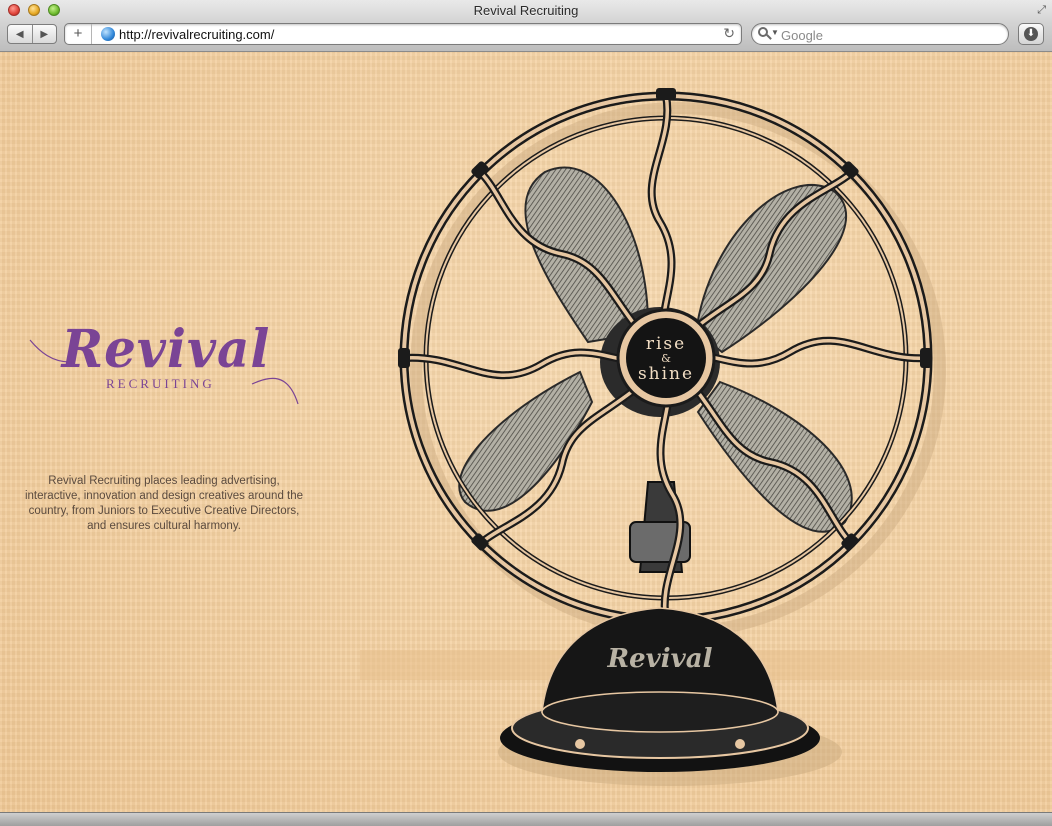 The height and width of the screenshot is (826, 1052). What do you see at coordinates (164, 526) in the screenshot?
I see `tagline-line: and ensures cultural harmony.` at bounding box center [164, 526].